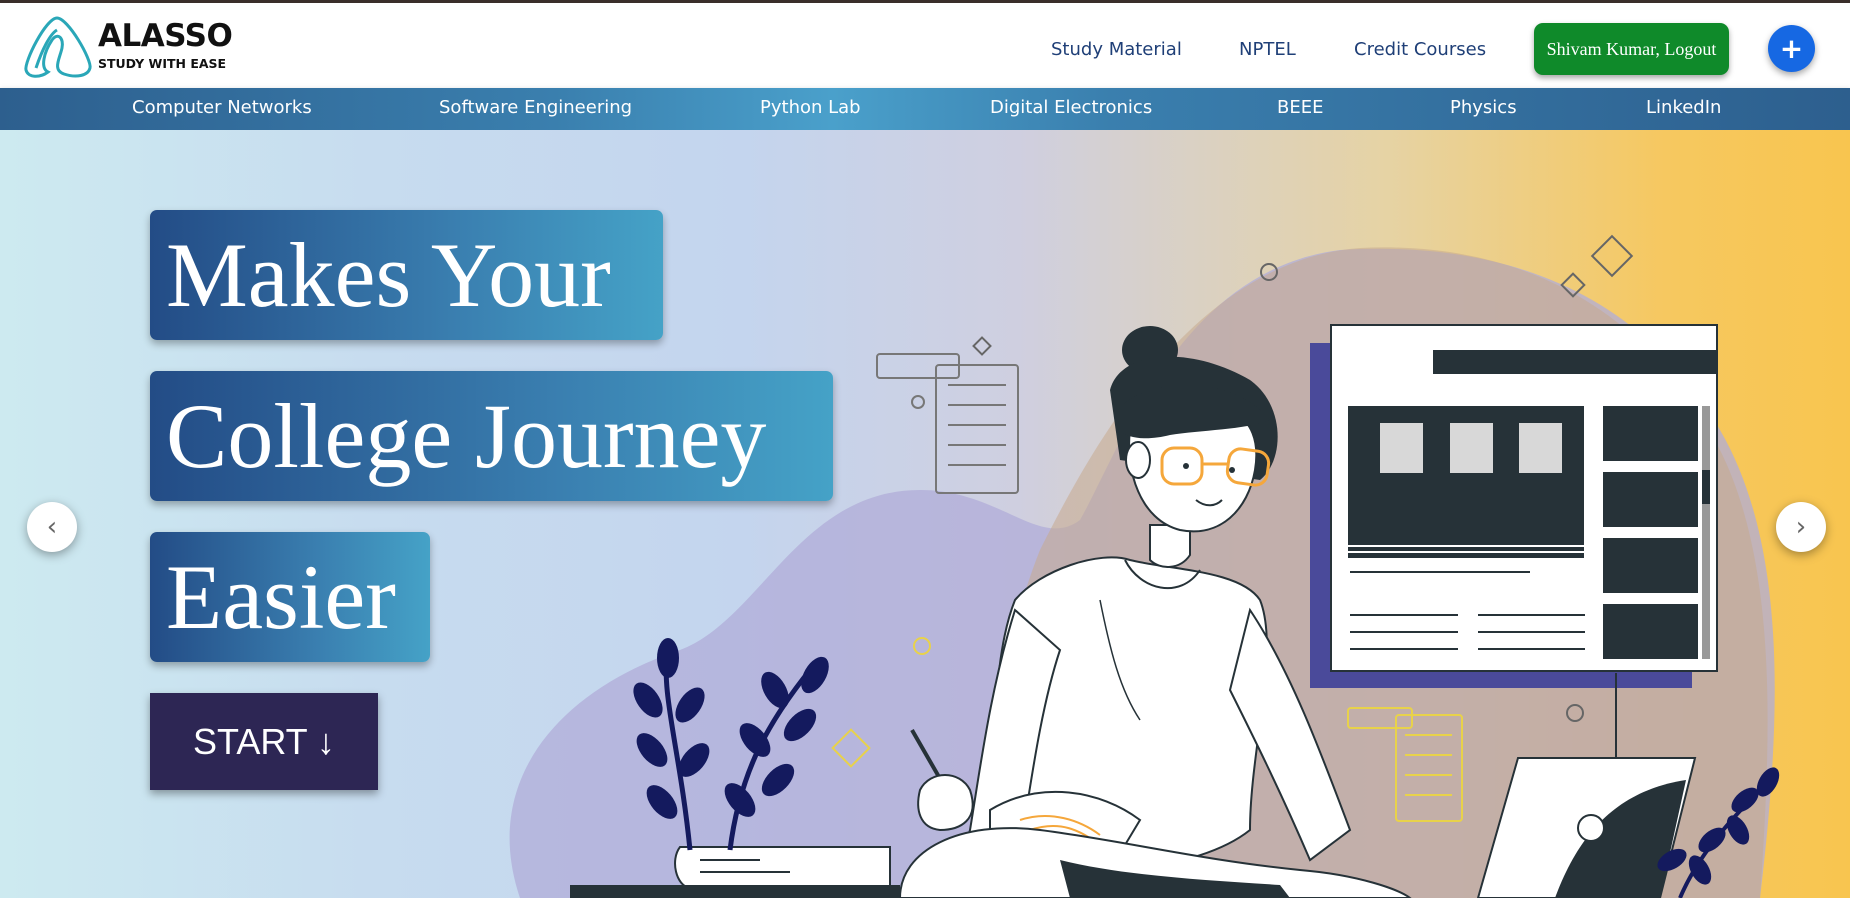 The width and height of the screenshot is (1850, 898). What do you see at coordinates (491, 436) in the screenshot?
I see `hero-headline-line2: College Journey` at bounding box center [491, 436].